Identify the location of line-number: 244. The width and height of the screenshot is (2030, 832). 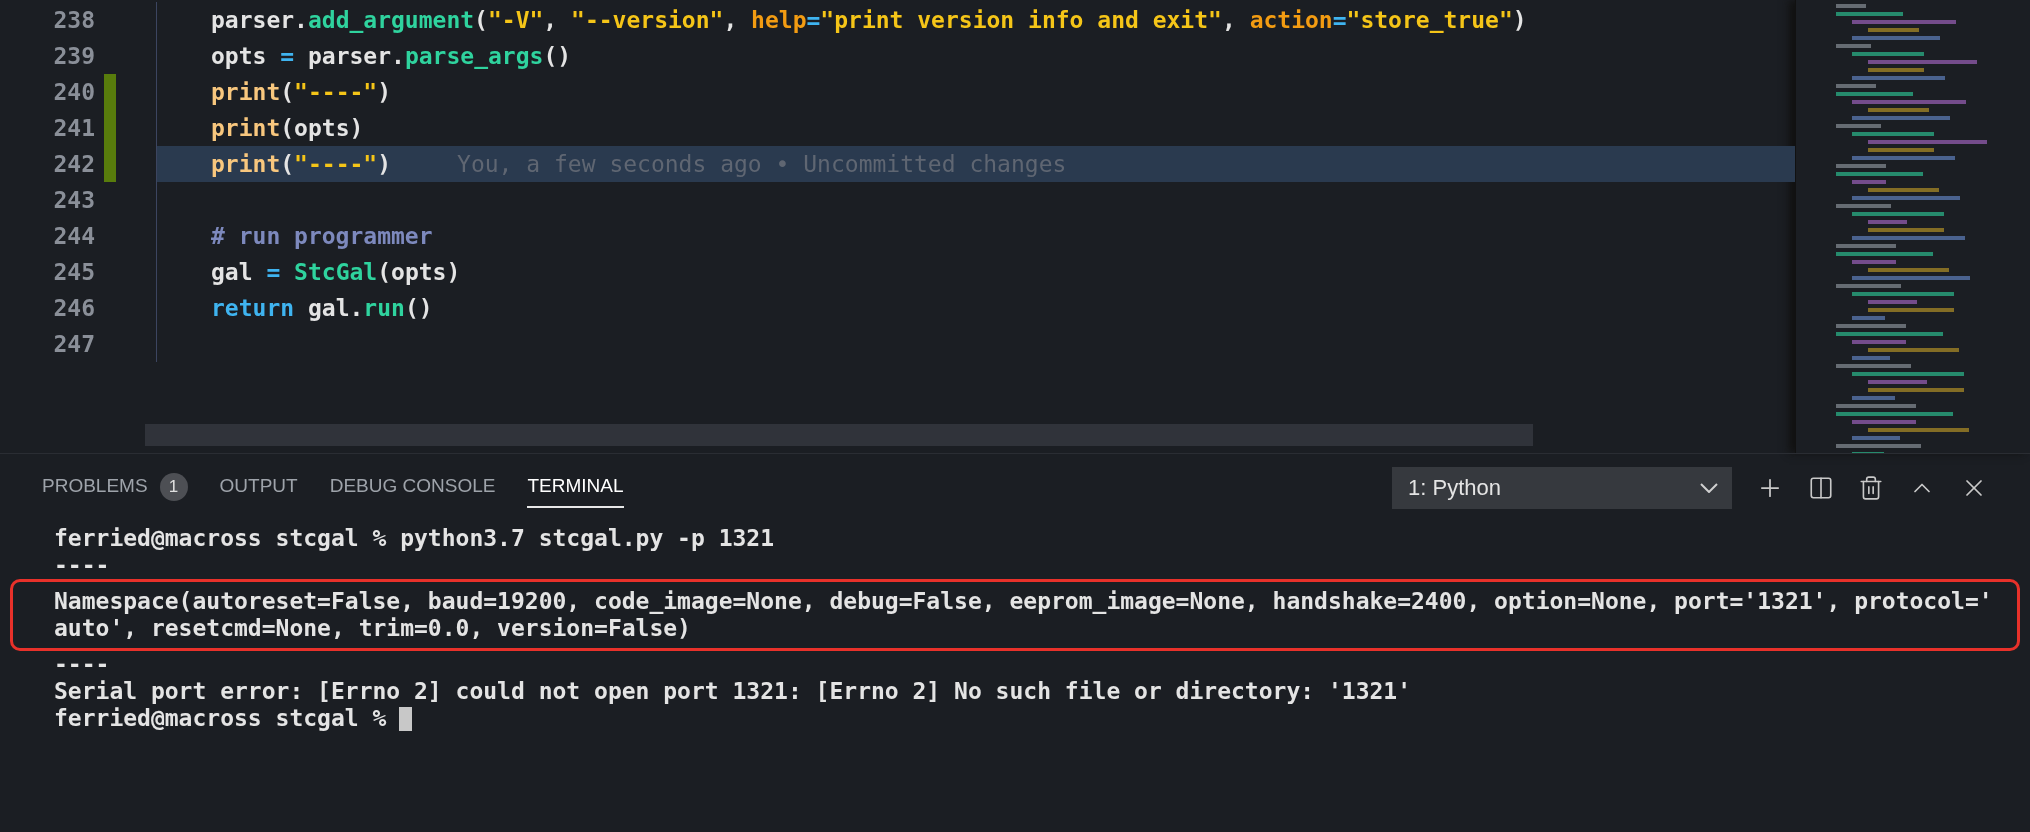
(73, 236).